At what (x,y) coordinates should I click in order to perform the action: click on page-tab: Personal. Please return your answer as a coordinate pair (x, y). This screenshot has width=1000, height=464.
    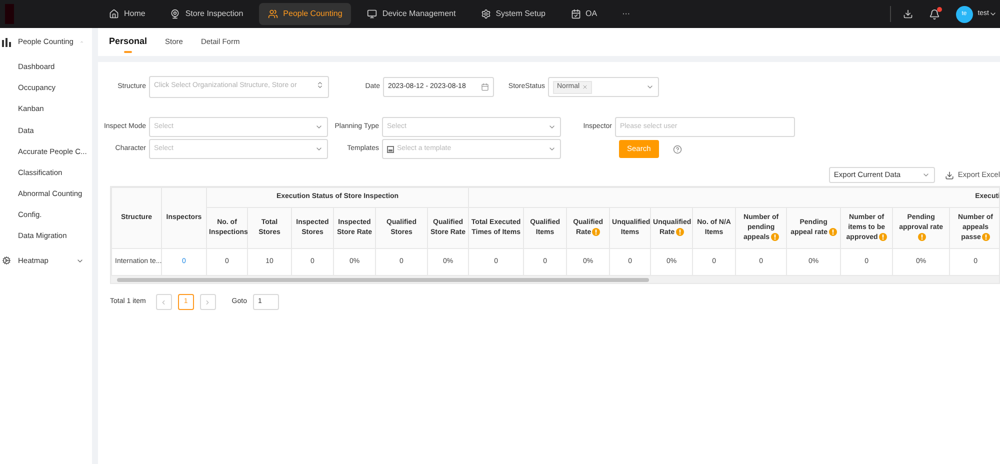
    Looking at the image, I should click on (128, 42).